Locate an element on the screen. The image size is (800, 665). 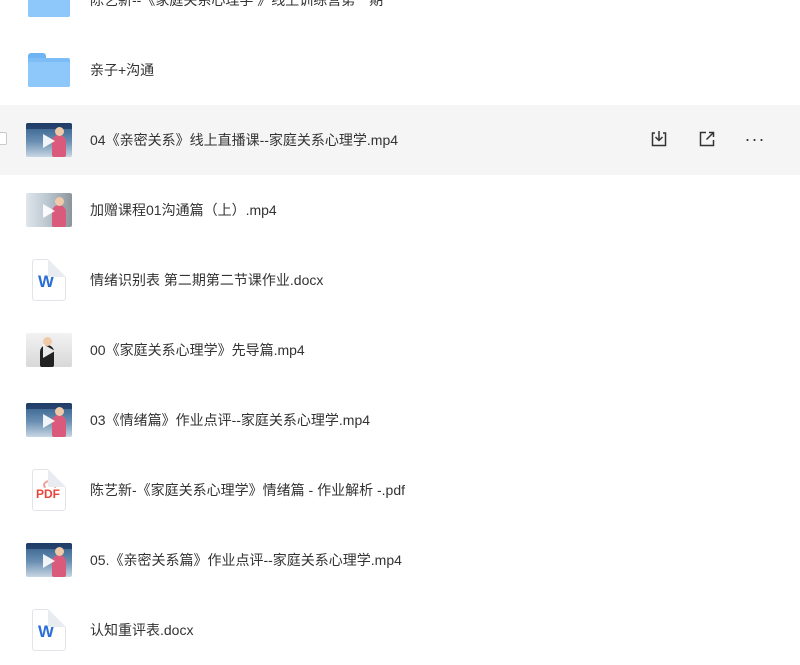
file-name: 04《亲密关系》线上直播课--家庭关系心理学.mp4 is located at coordinates (244, 140).